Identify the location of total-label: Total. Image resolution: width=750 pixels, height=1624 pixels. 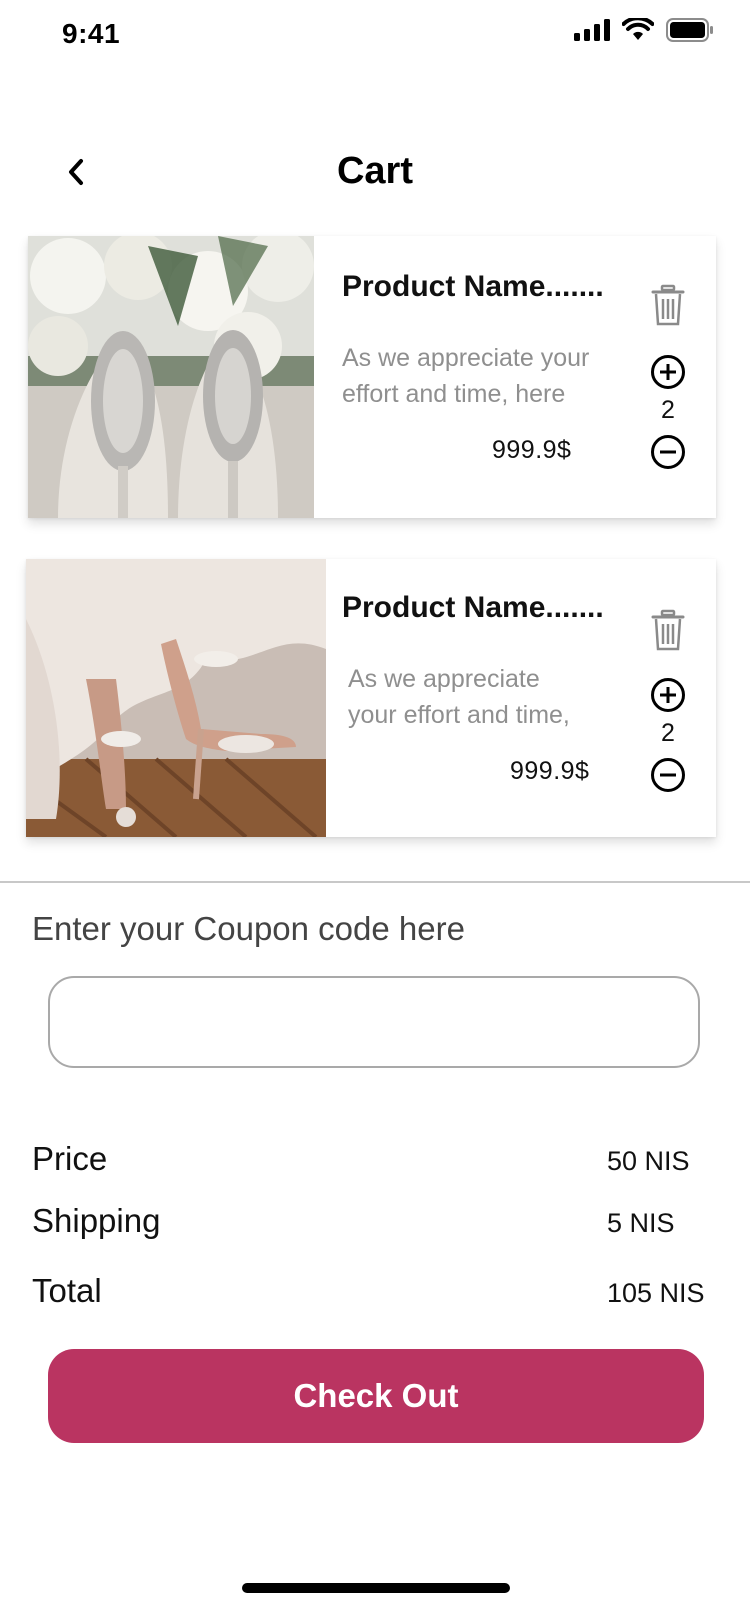
(67, 1290).